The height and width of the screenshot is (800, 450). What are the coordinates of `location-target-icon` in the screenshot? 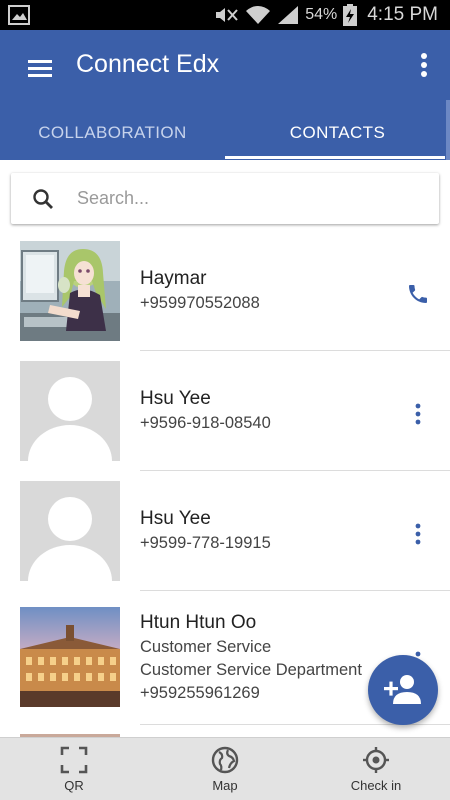 It's located at (376, 760).